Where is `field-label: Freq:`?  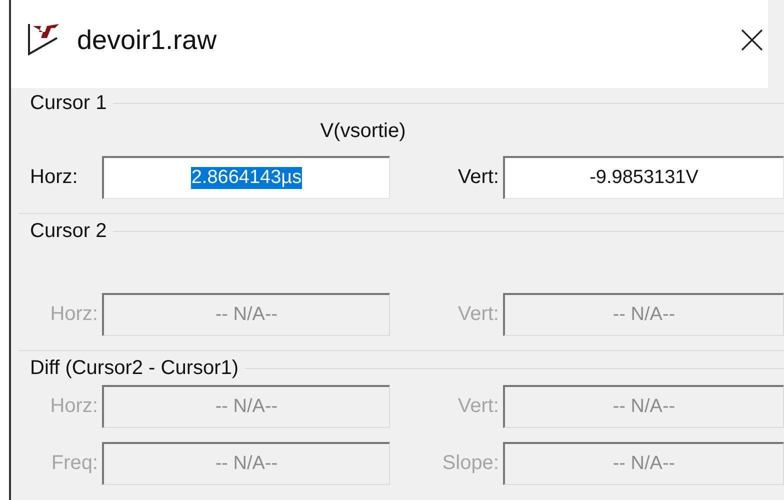 field-label: Freq: is located at coordinates (74, 463).